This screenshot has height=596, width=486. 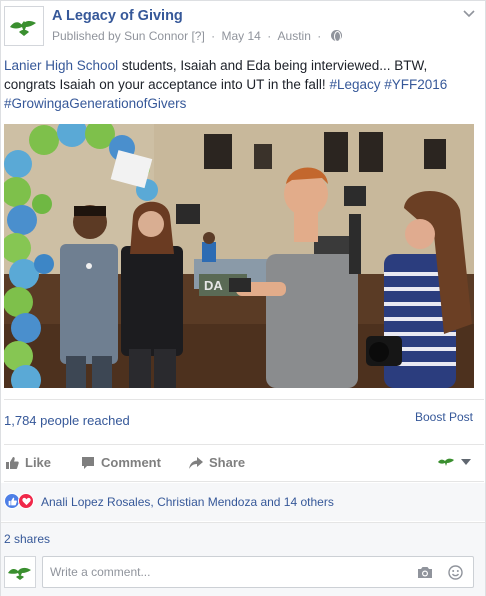 I want to click on camera-icon, so click(x=425, y=574).